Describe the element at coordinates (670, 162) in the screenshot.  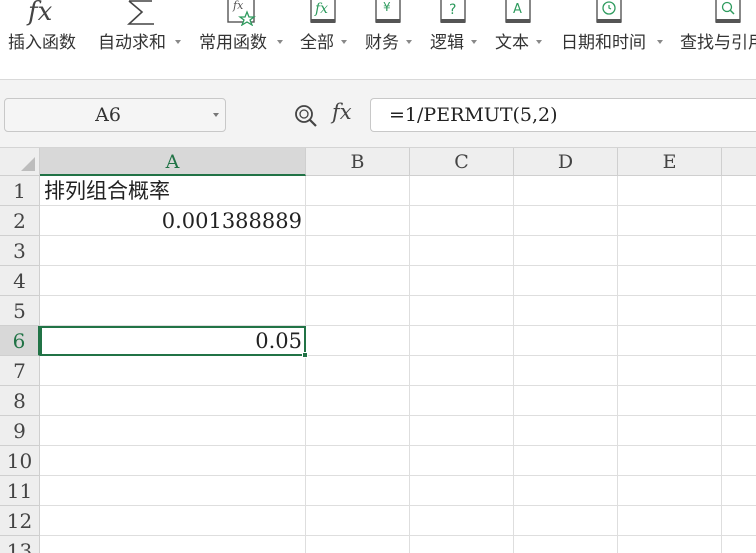
I see `column-header-e: E` at that location.